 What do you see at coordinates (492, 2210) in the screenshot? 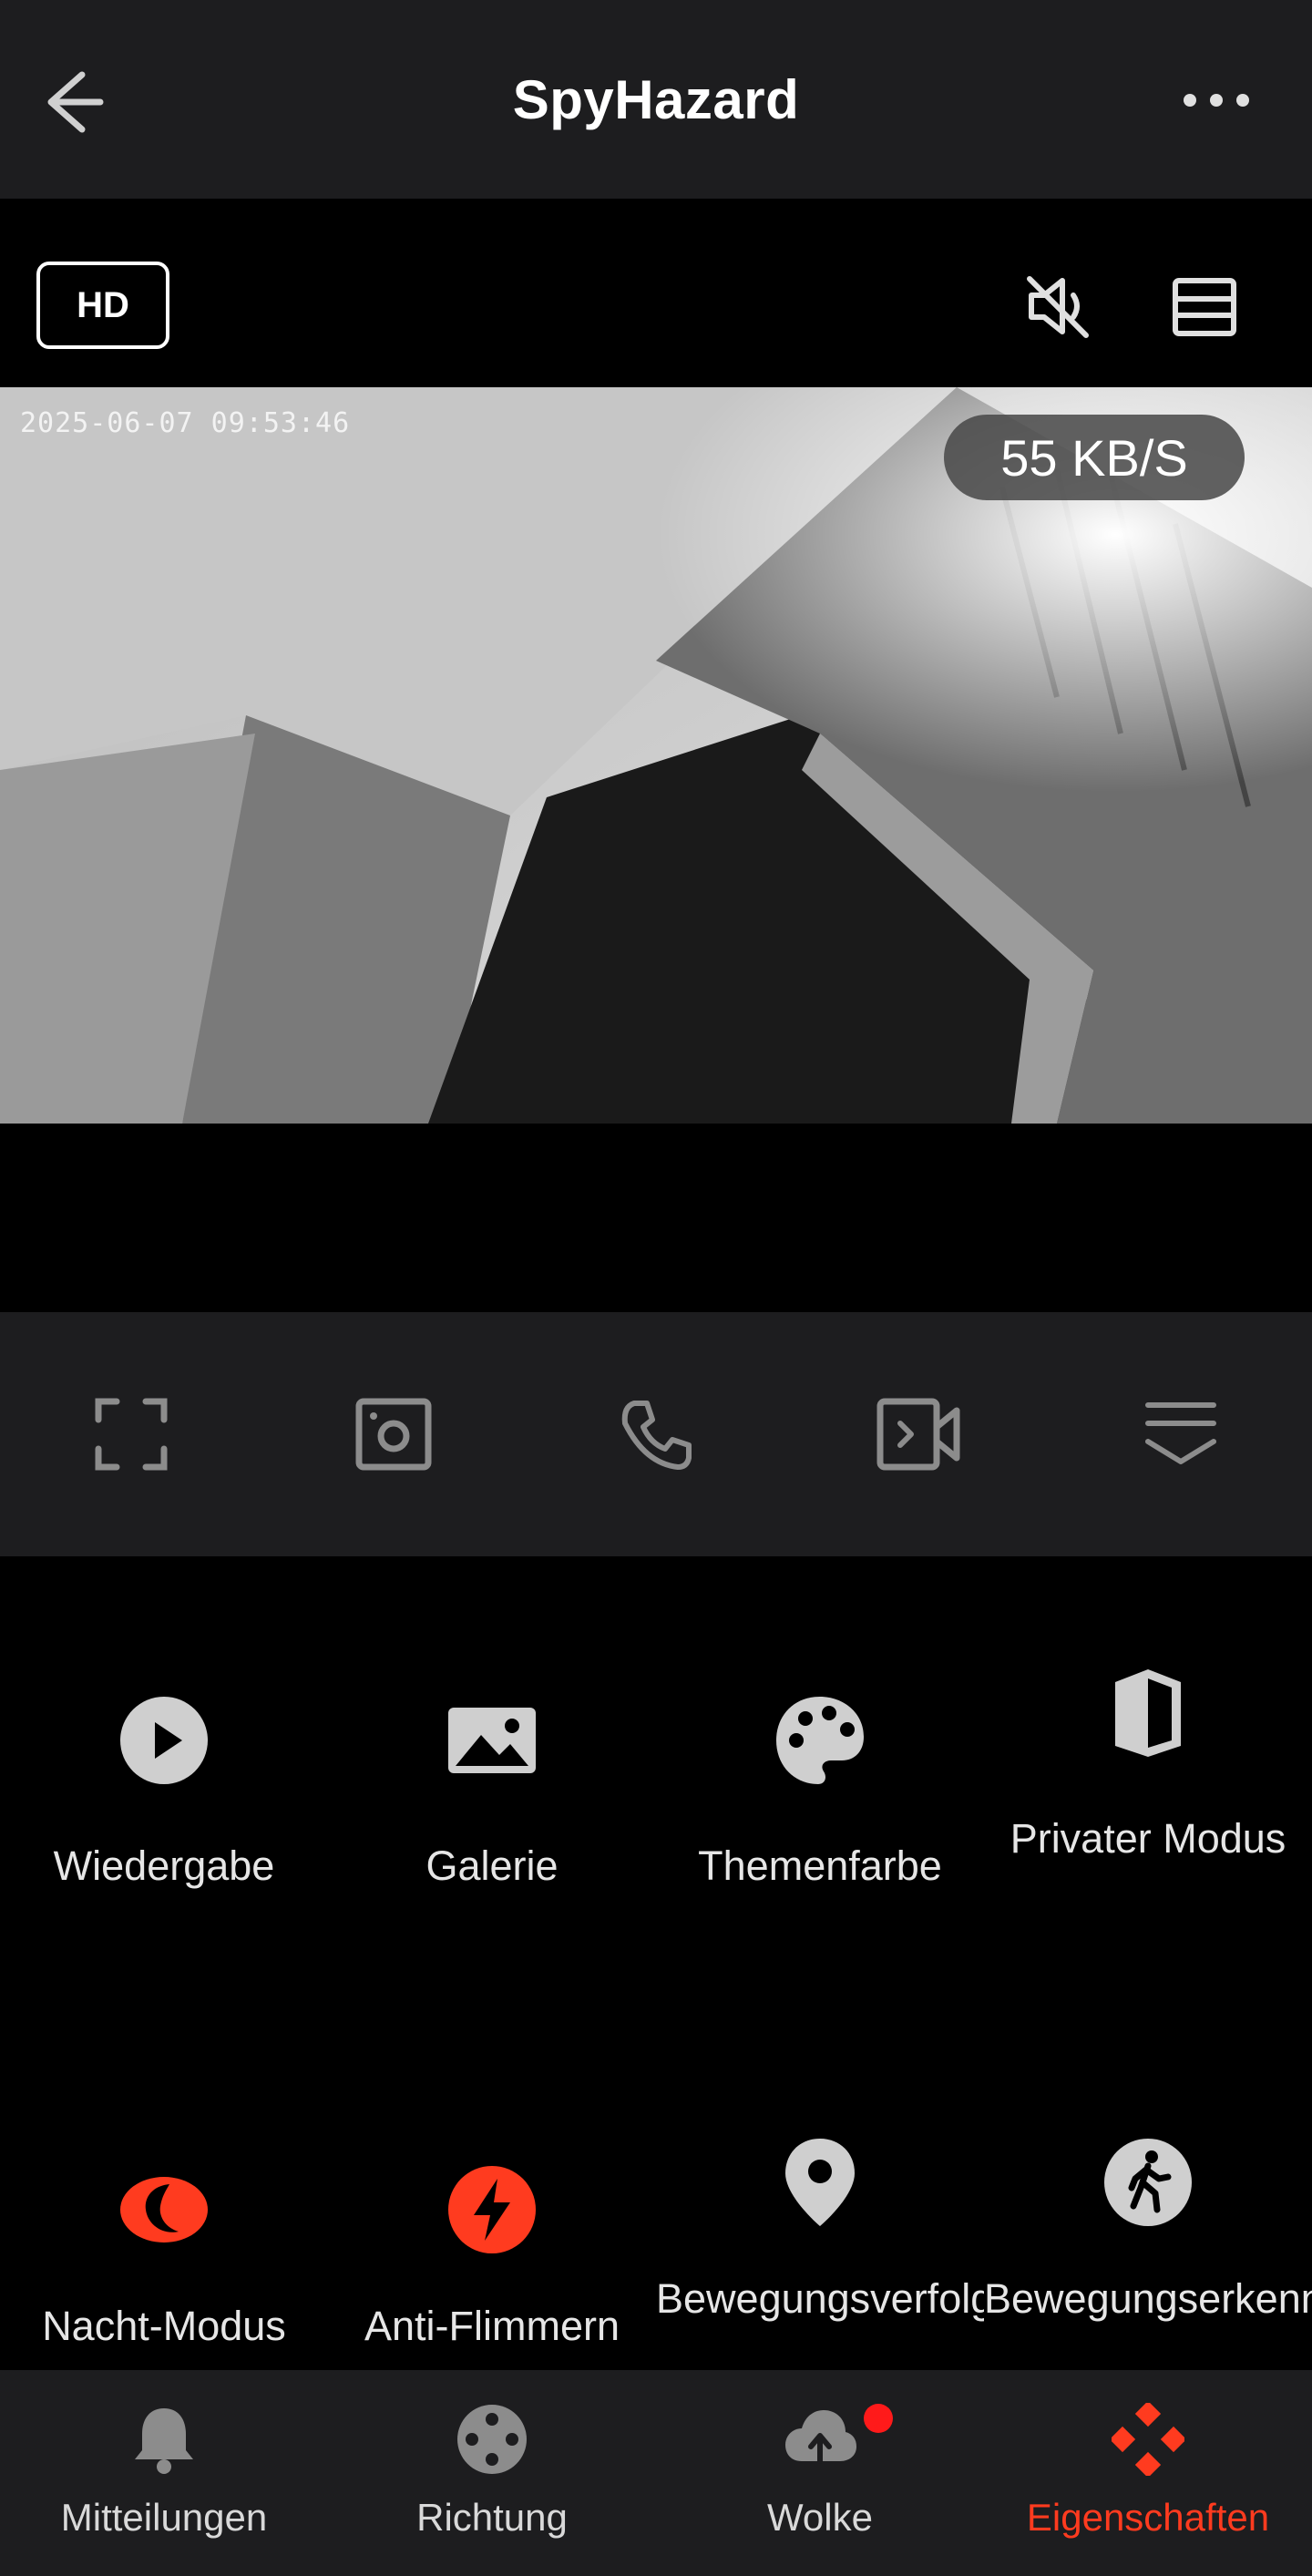
I see `lightning-icon` at bounding box center [492, 2210].